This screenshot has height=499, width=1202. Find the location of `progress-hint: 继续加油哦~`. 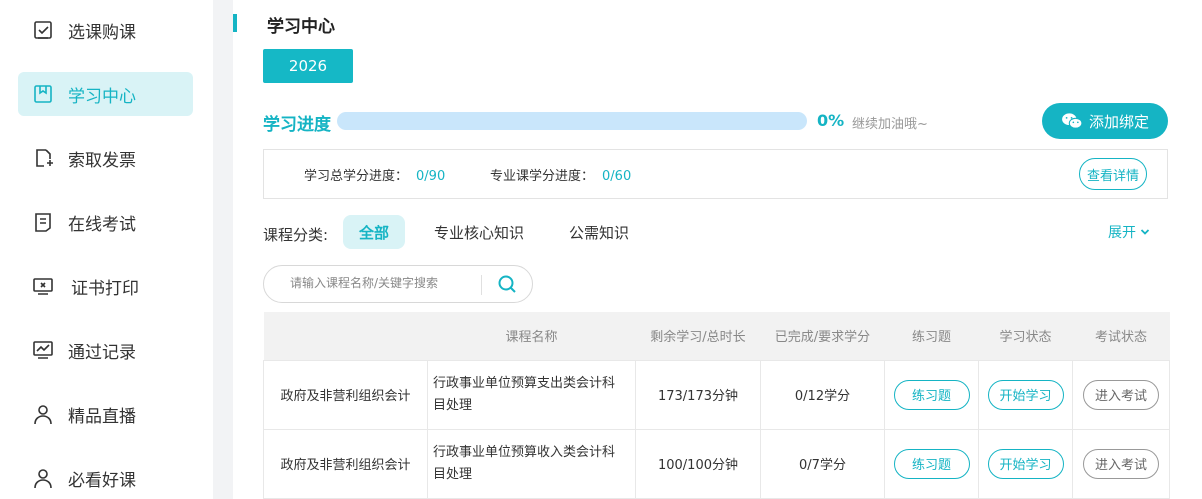

progress-hint: 继续加油哦~ is located at coordinates (890, 124).